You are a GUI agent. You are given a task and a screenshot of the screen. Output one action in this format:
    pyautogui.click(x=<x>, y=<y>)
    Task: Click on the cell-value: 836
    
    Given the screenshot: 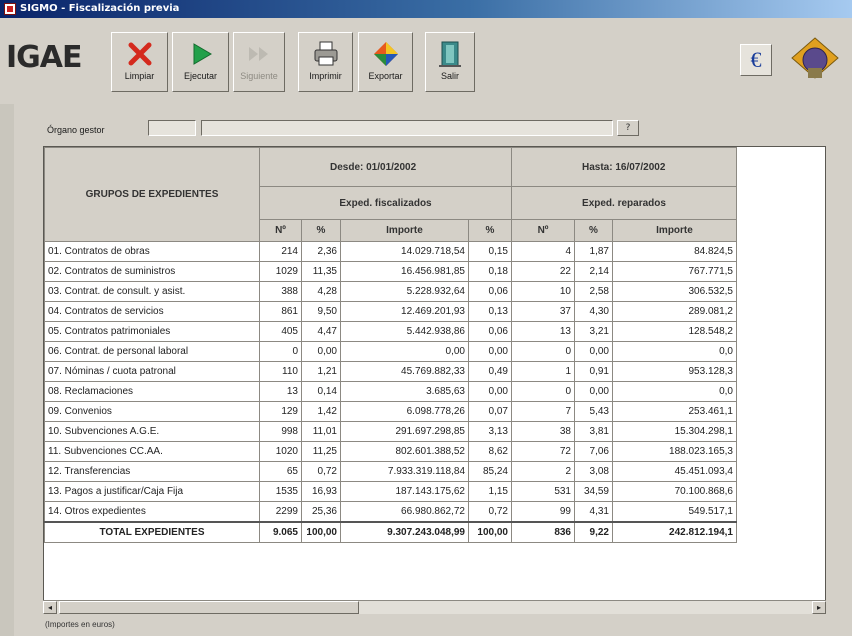 What is the action you would take?
    pyautogui.click(x=543, y=532)
    